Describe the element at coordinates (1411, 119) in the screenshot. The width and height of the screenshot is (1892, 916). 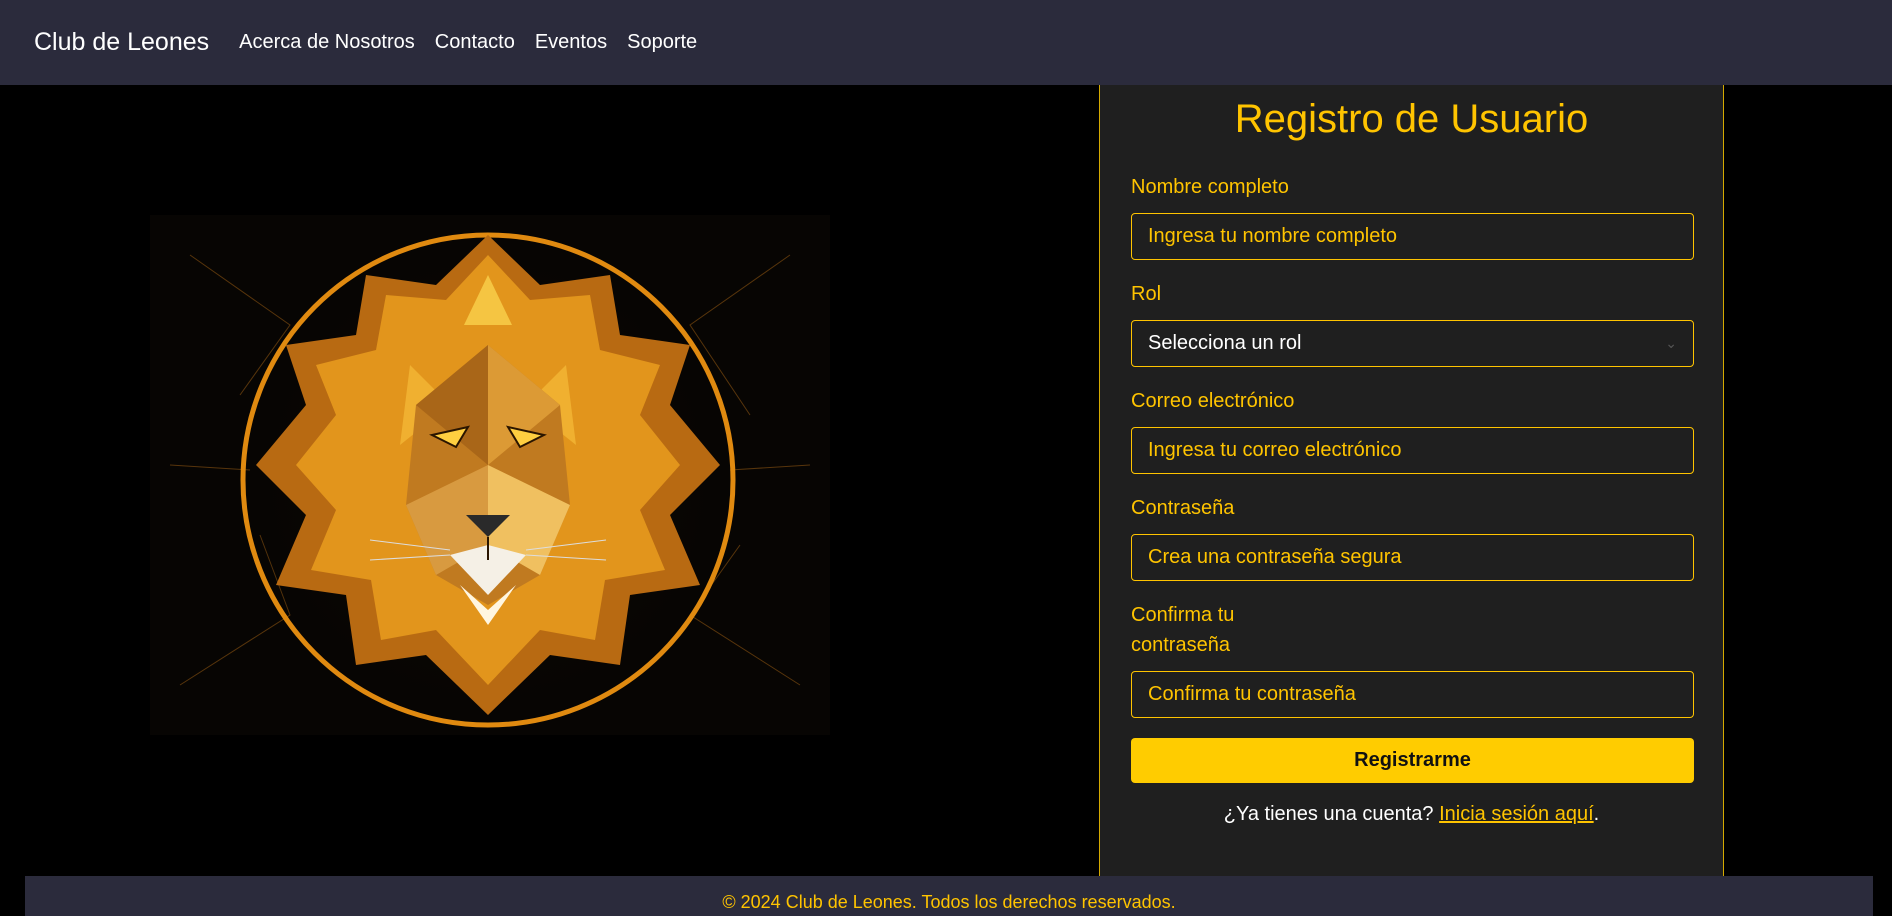
I see `form-title: Registro de Usuario` at that location.